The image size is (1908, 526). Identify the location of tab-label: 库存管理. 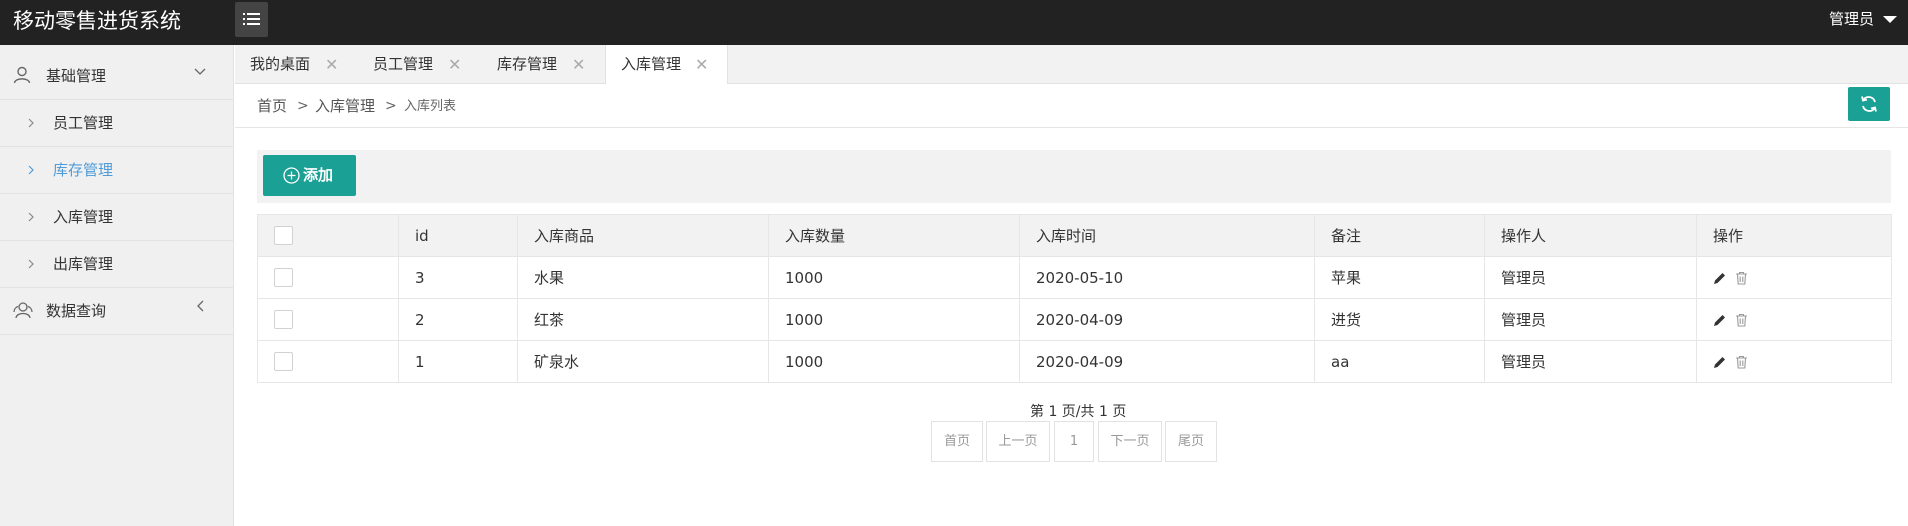
(527, 64).